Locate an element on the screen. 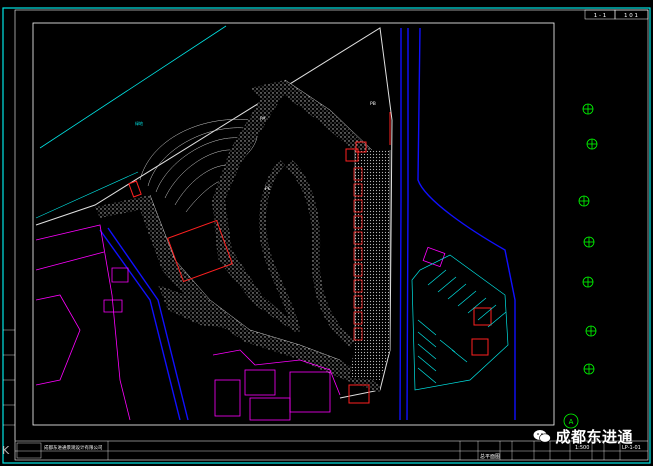  lawn-label: 绿地 is located at coordinates (139, 123).